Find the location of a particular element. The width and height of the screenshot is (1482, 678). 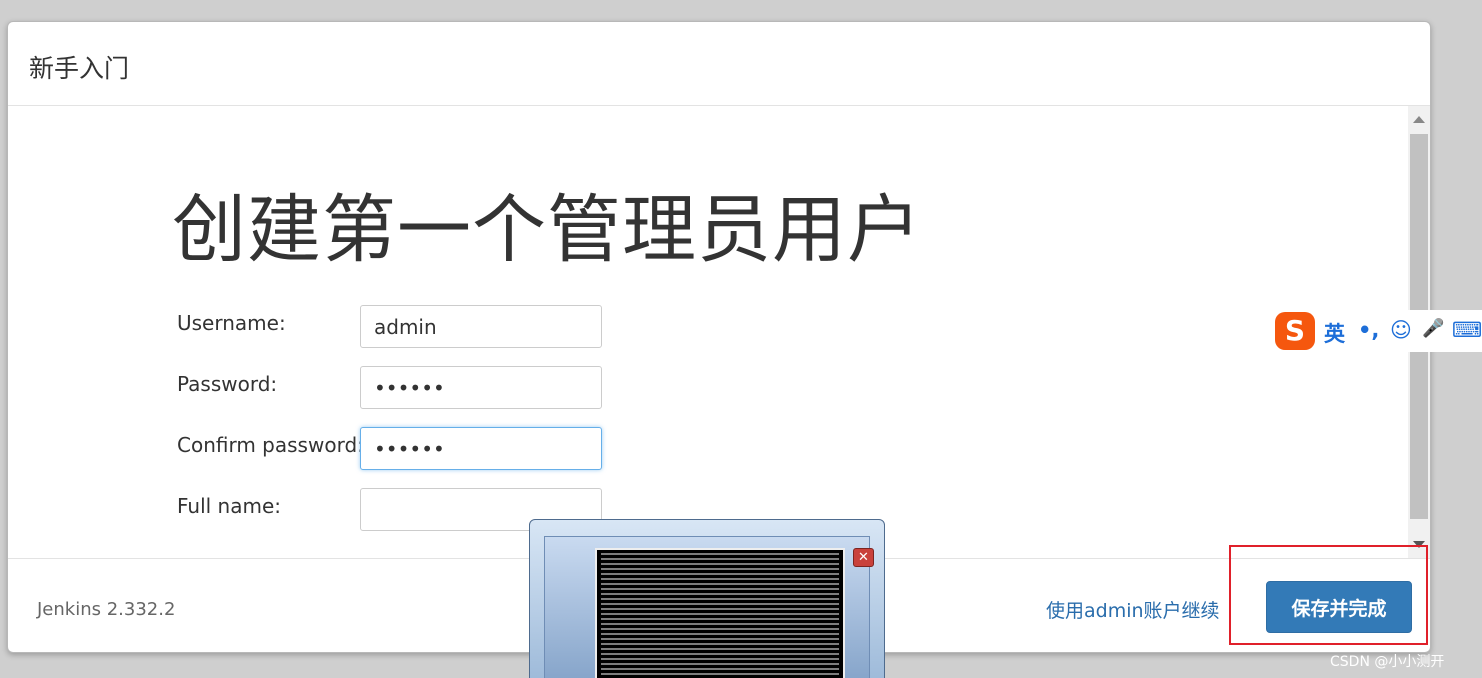

highlight-annotation-box is located at coordinates (1328, 595).